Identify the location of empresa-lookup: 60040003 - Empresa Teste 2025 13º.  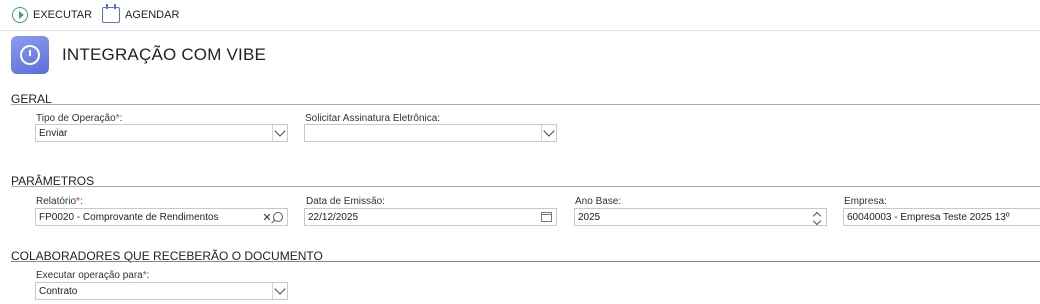
(941, 217).